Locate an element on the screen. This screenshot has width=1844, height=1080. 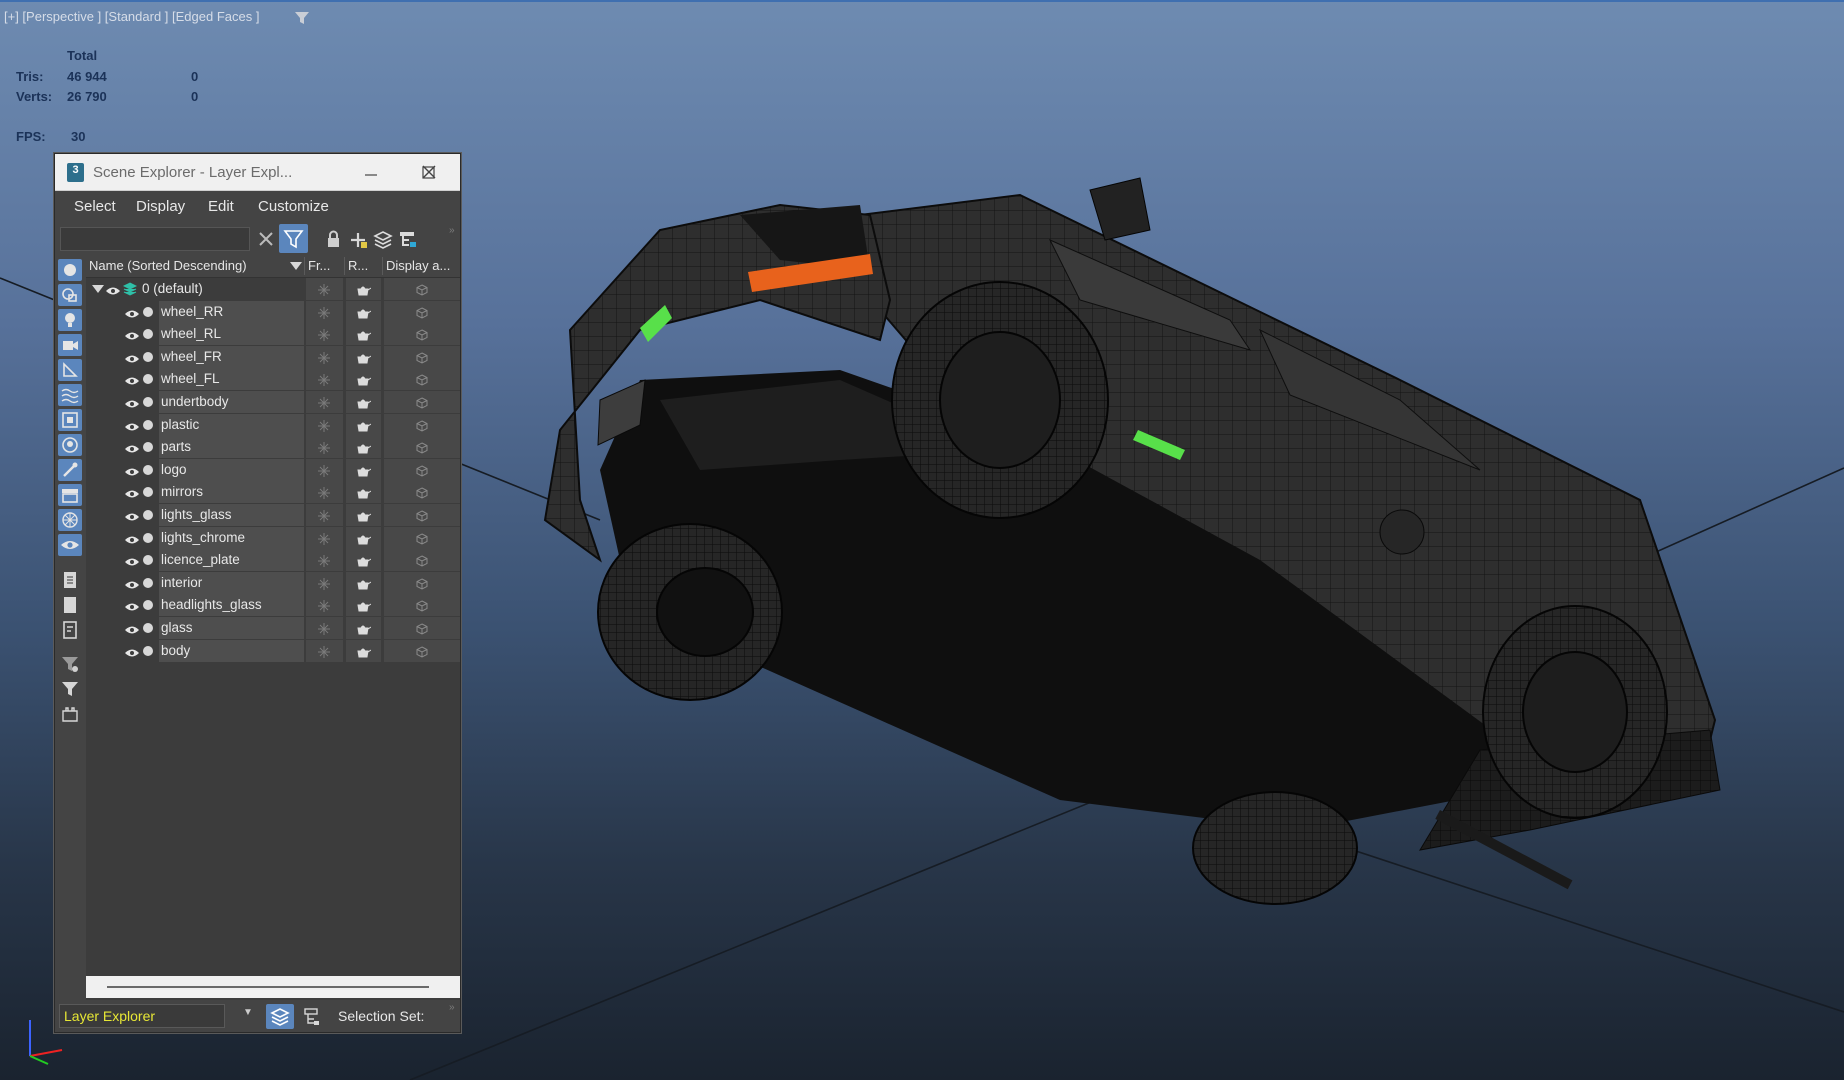
geometry-icon is located at coordinates (70, 270).